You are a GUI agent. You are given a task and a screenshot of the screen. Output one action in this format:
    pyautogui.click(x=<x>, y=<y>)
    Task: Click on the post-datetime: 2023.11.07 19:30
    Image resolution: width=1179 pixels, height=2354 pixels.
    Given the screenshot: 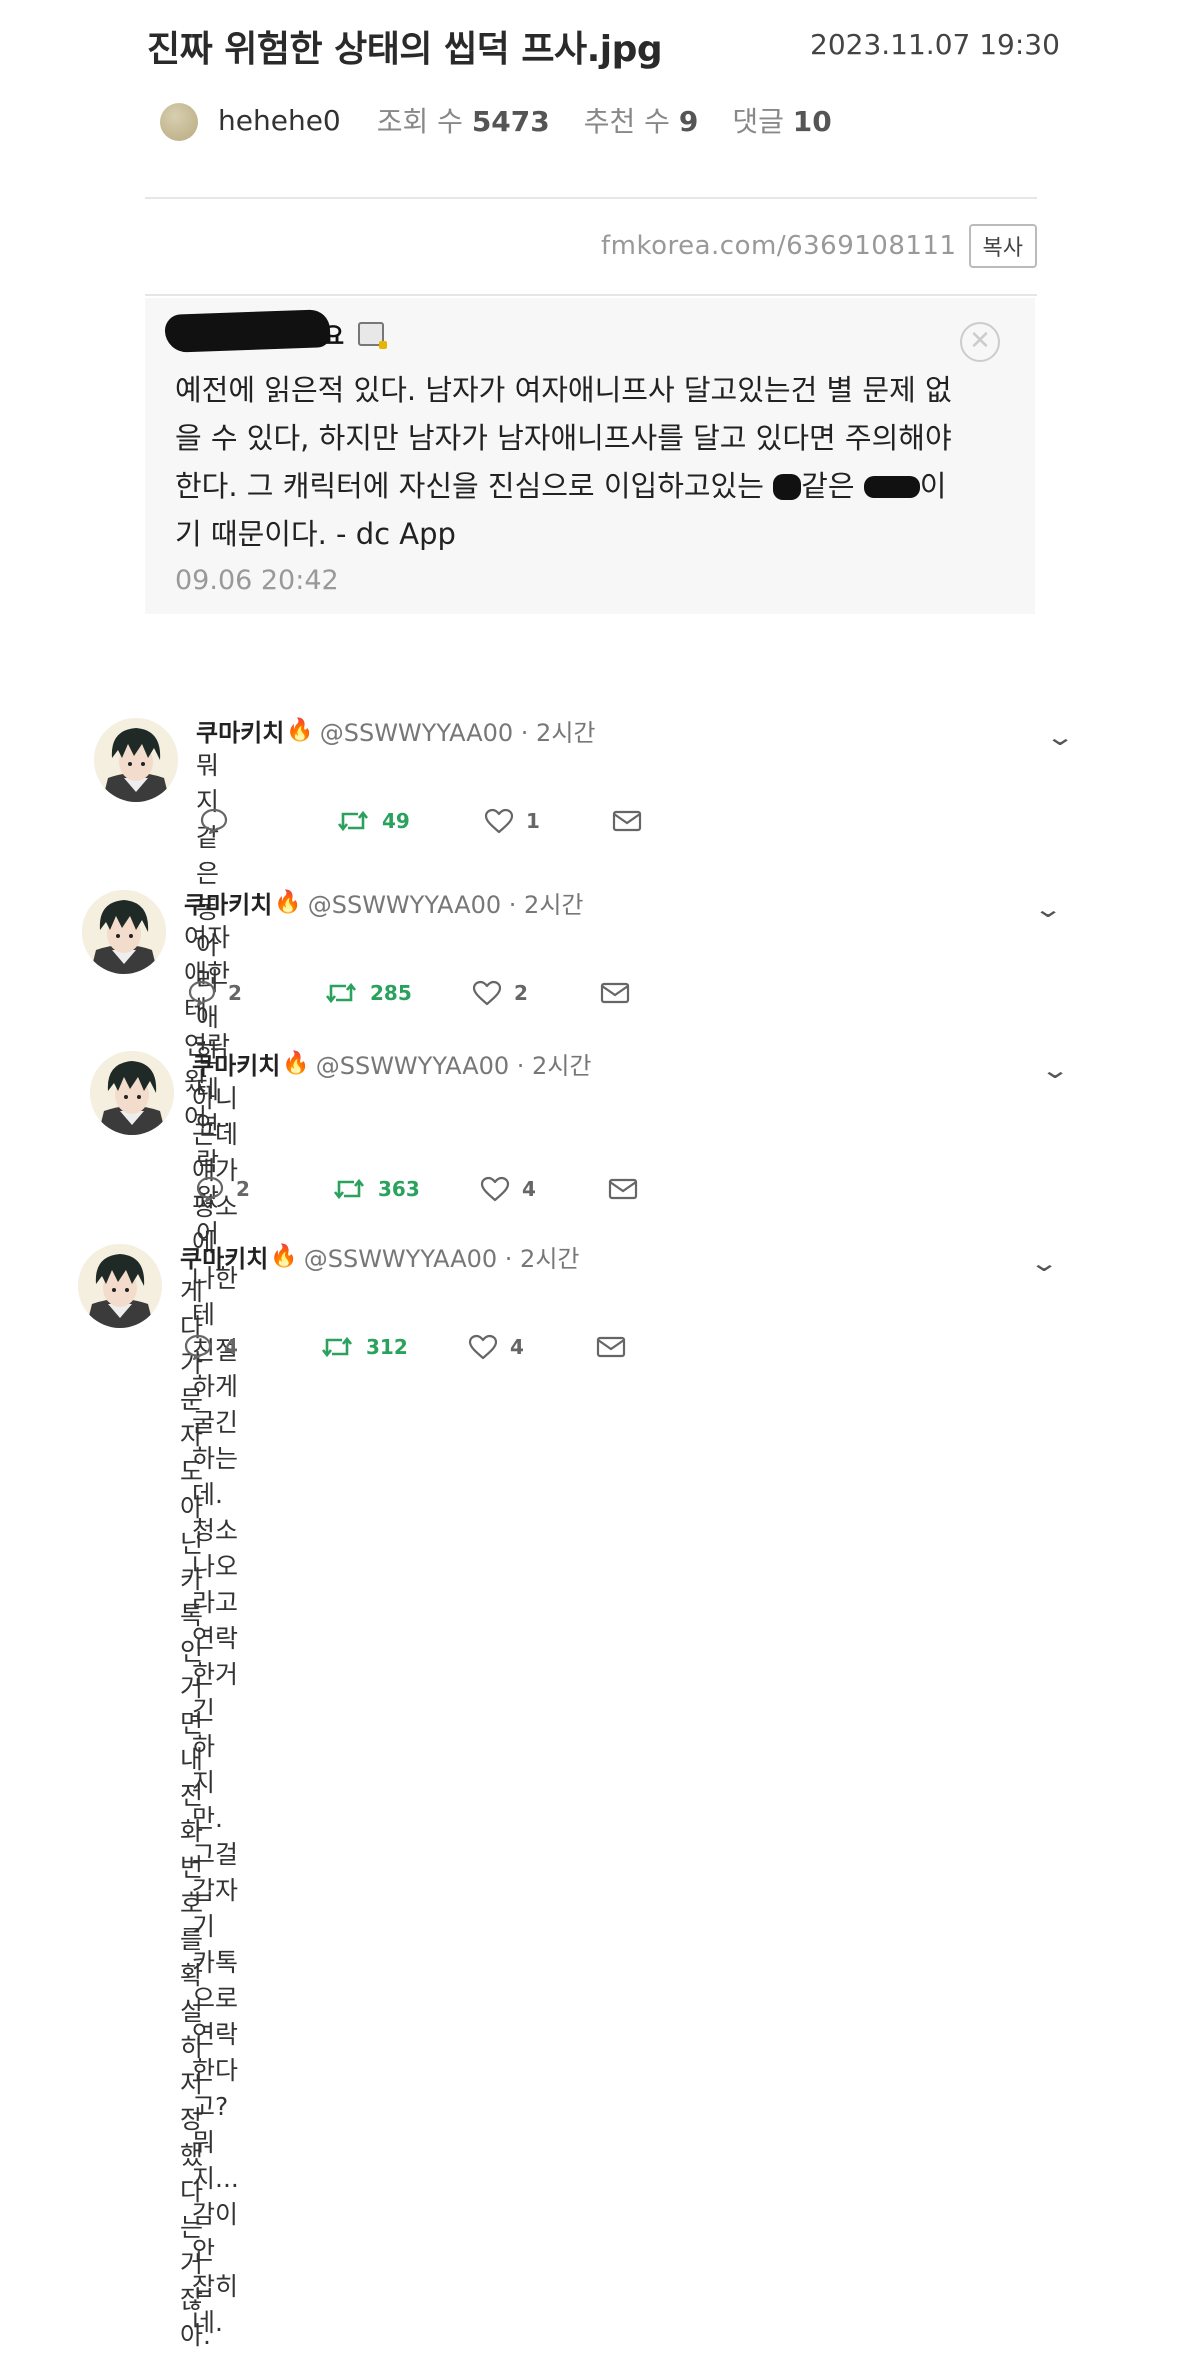 What is the action you would take?
    pyautogui.click(x=935, y=44)
    